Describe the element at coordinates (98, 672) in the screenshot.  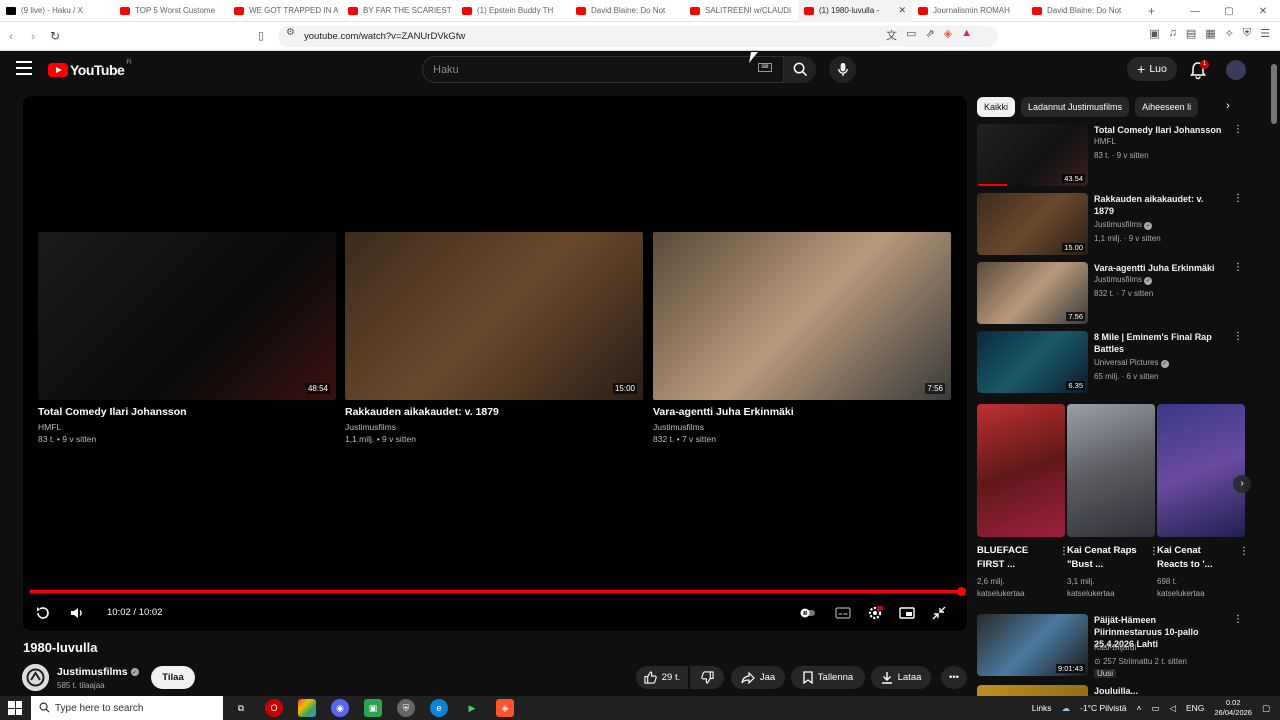
I see `channel-name: Justimusfilms ✓` at that location.